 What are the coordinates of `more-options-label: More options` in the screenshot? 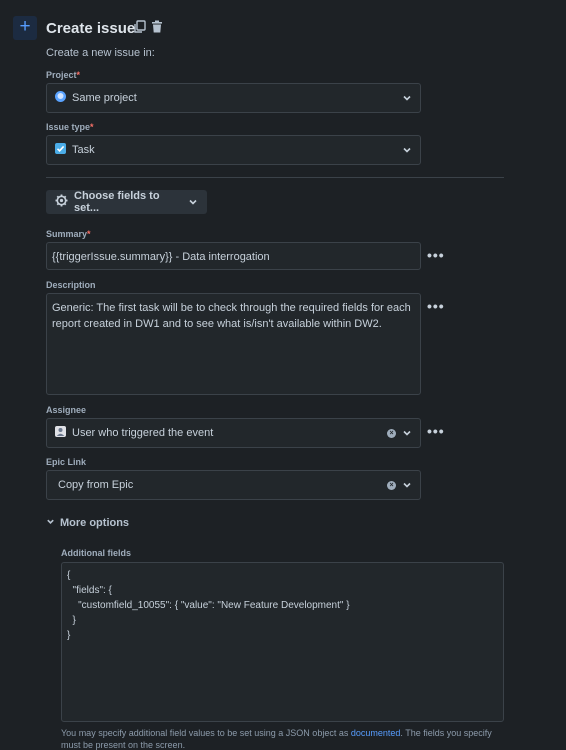 It's located at (95, 523).